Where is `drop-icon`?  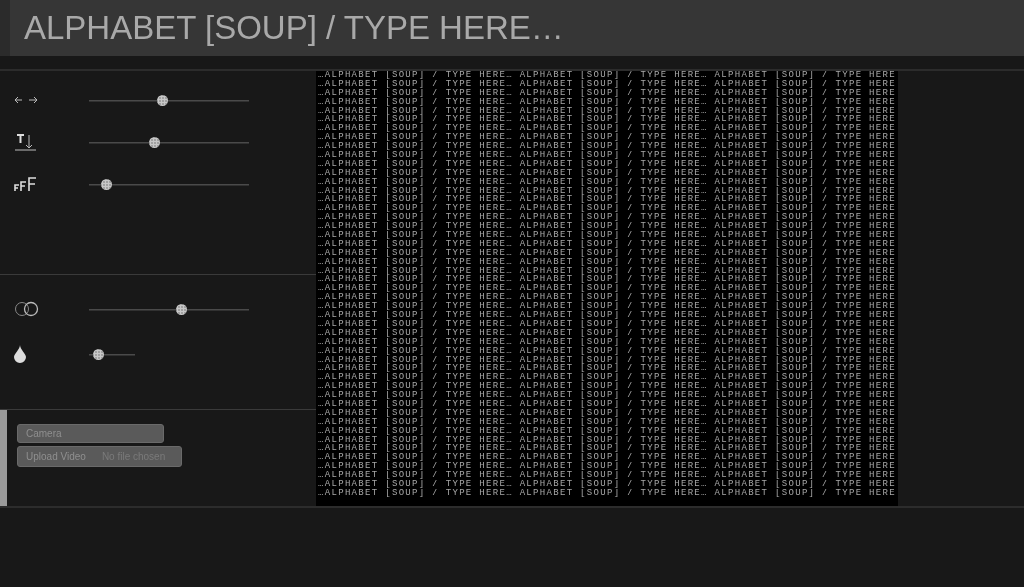
drop-icon is located at coordinates (20, 354).